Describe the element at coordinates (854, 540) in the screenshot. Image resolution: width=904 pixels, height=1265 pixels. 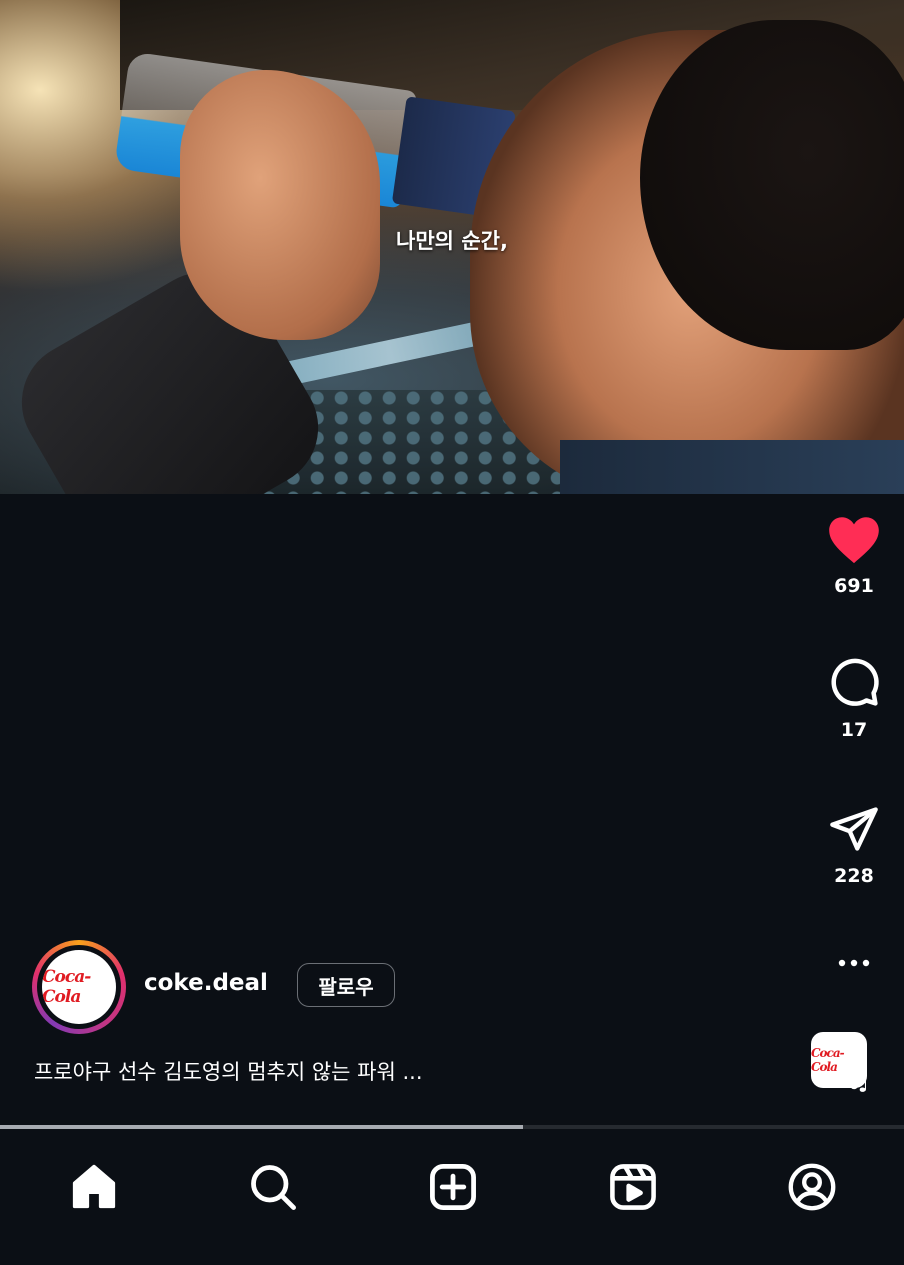
I see `heart-filled-icon` at that location.